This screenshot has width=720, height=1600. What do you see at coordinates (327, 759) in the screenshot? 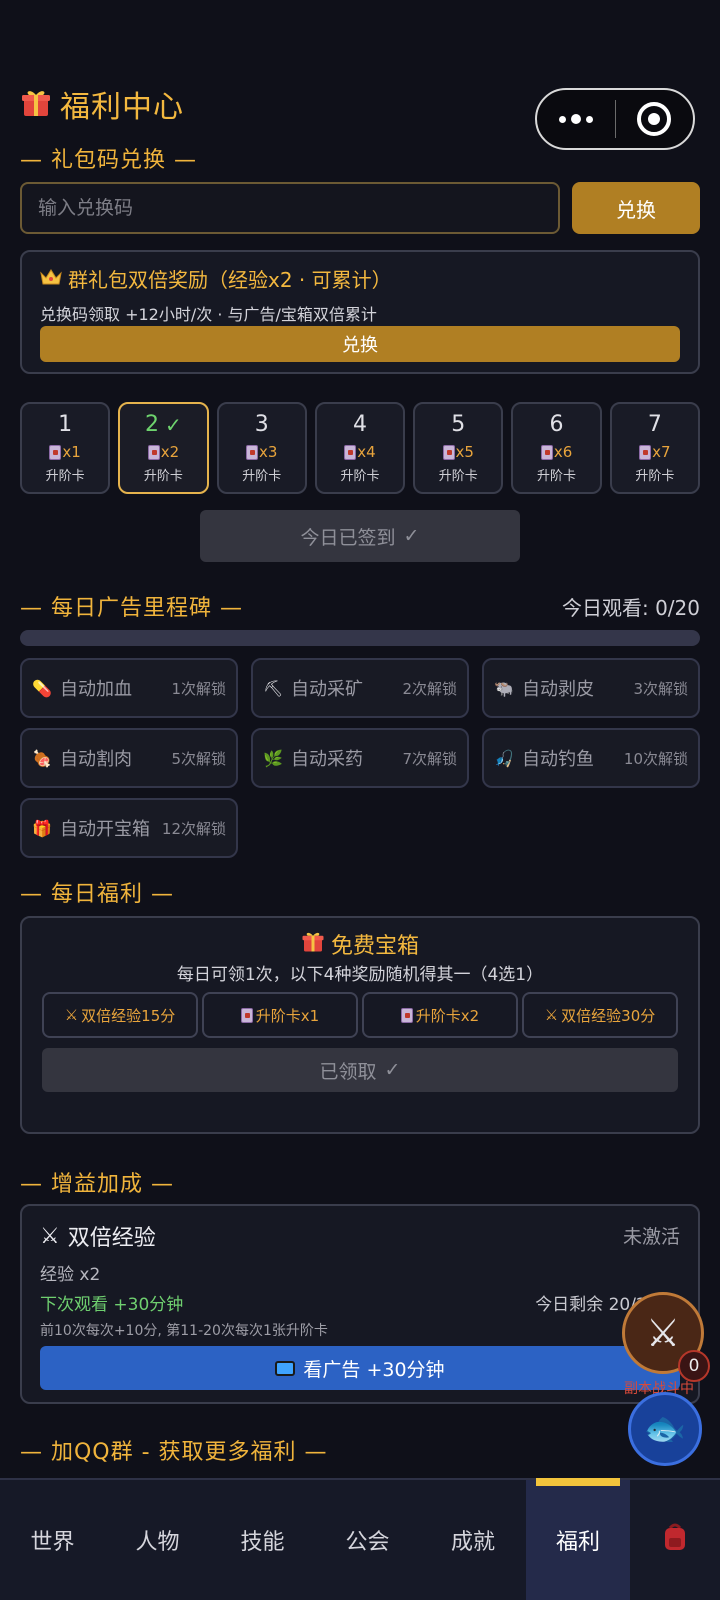
I see `feature-label: 自动采药` at bounding box center [327, 759].